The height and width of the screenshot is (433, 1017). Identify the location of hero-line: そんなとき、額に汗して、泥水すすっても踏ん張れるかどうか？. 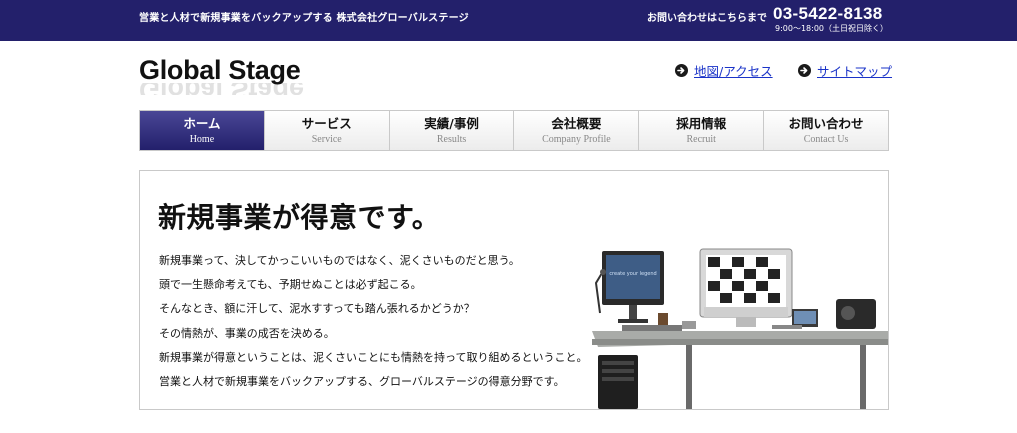
(317, 309).